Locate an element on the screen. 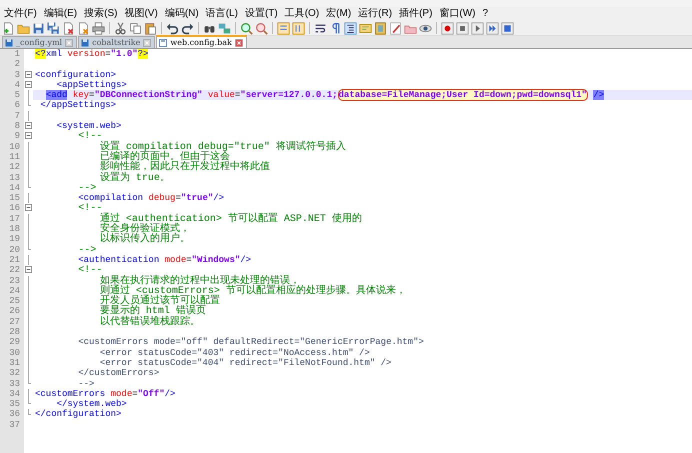  line-number: 31 is located at coordinates (12, 363).